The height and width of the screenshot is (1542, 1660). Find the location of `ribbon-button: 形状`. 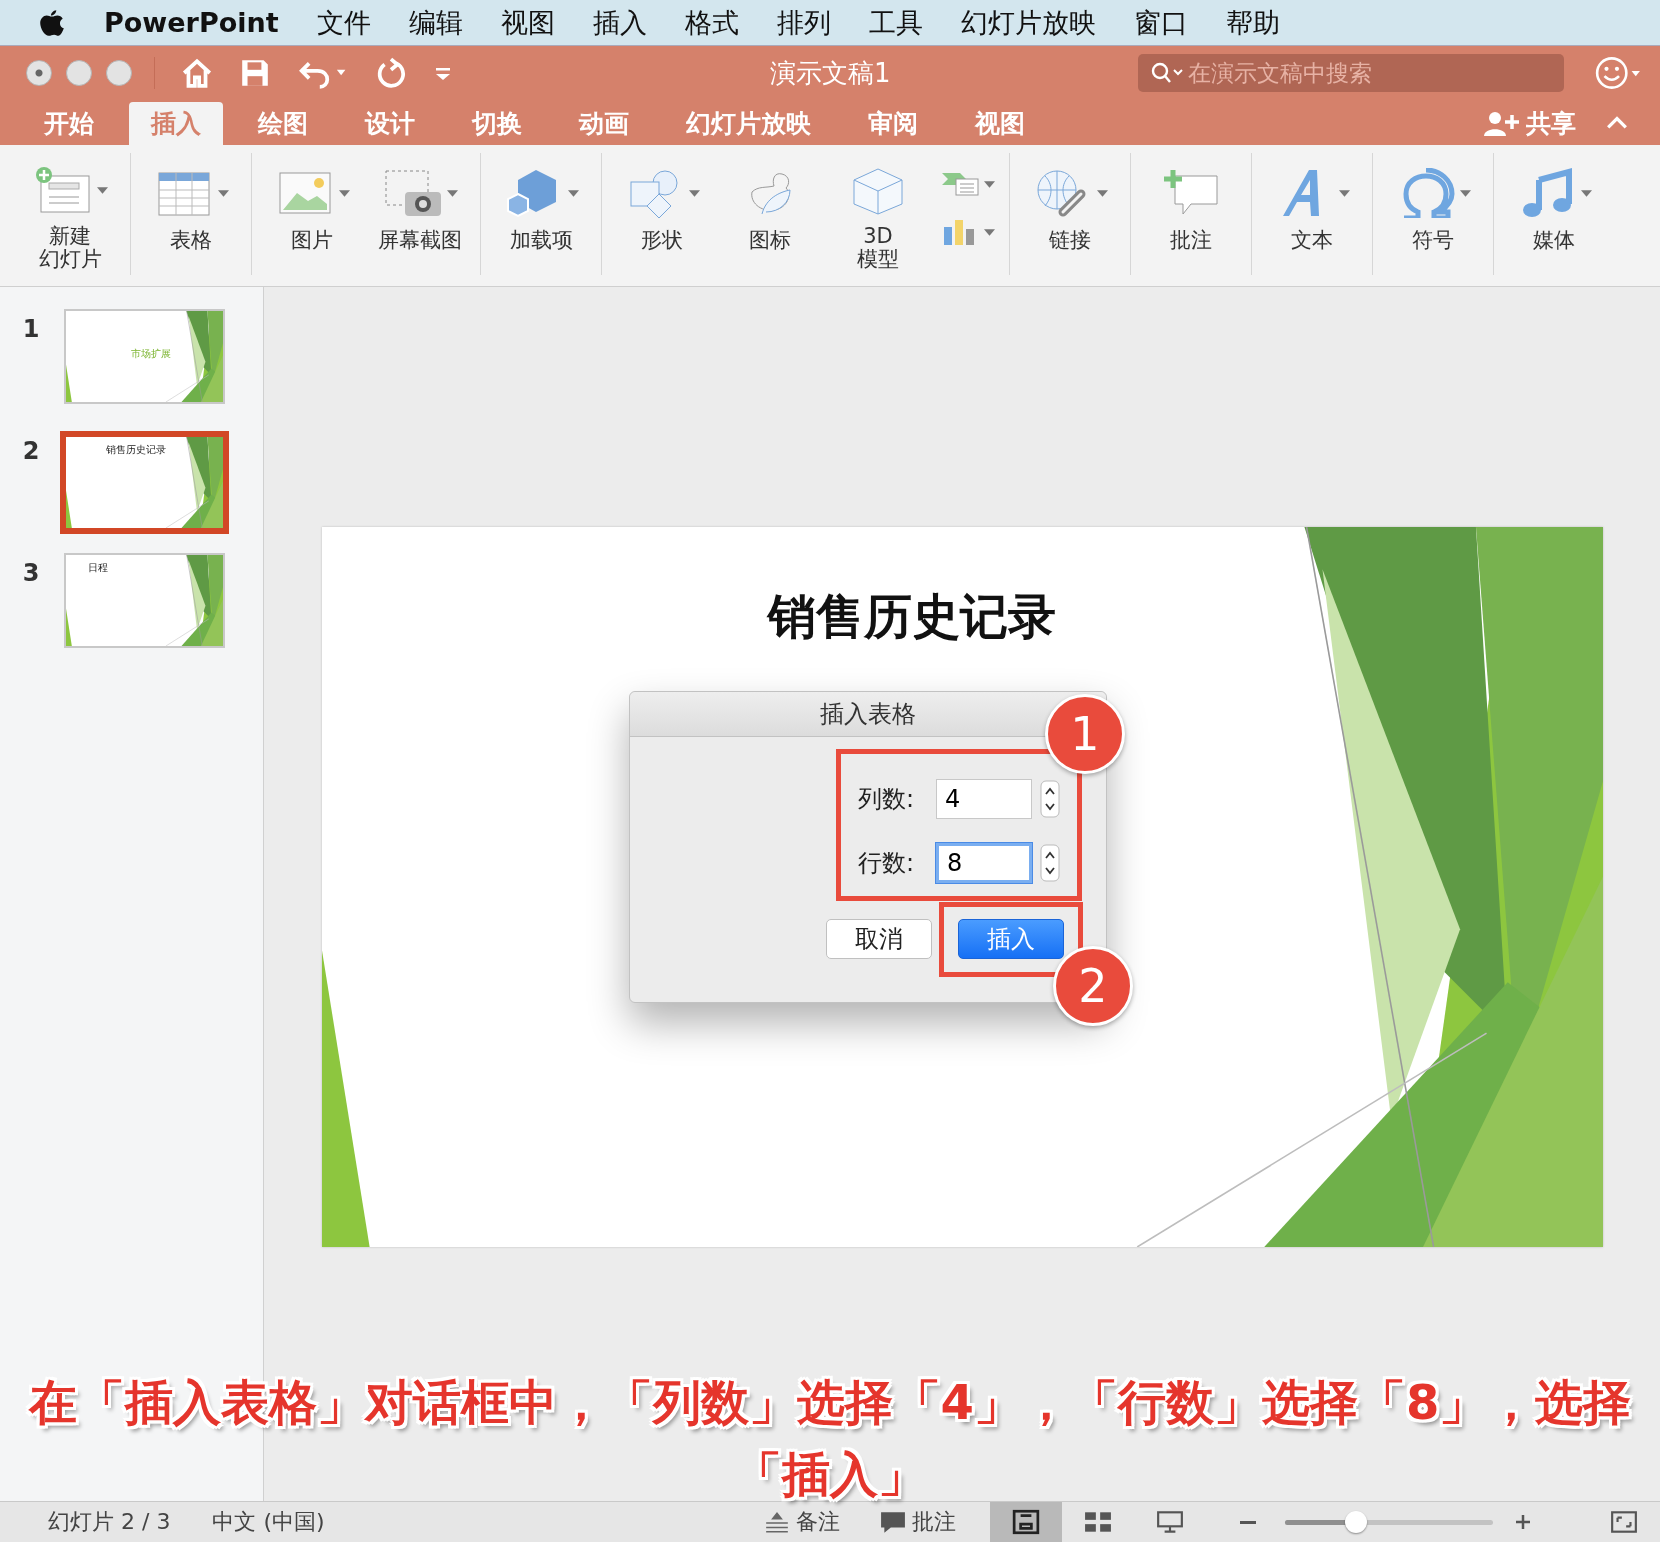

ribbon-button: 形状 is located at coordinates (662, 214).